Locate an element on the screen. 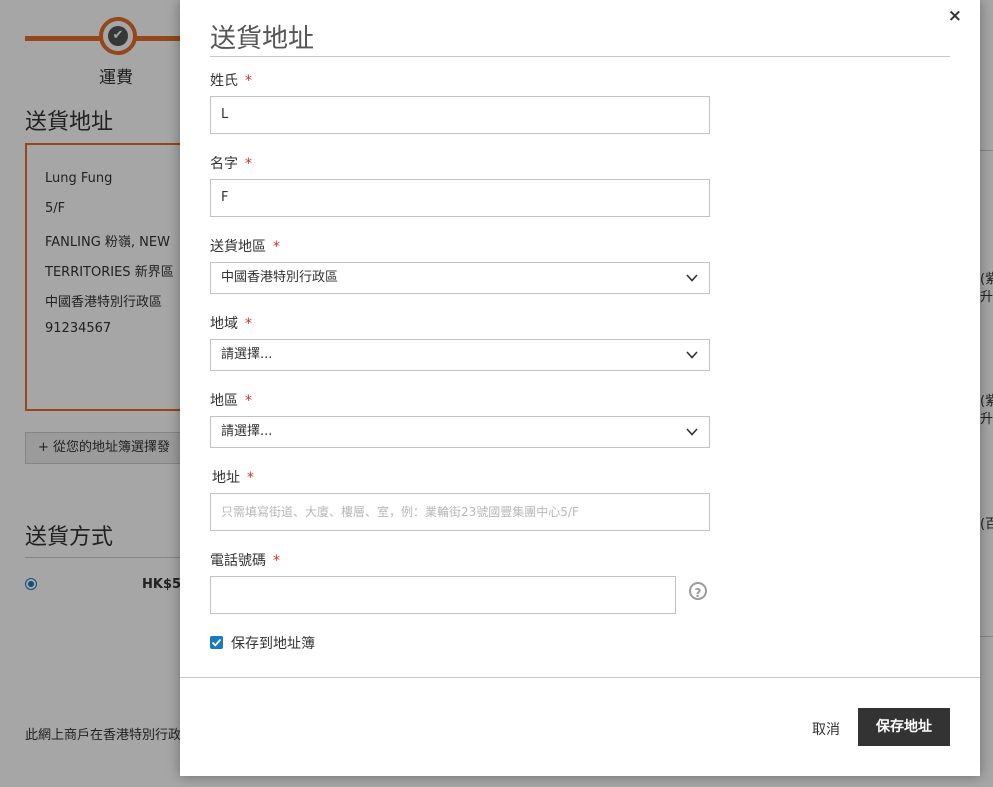 The image size is (993, 787). cancel-button: 取消 is located at coordinates (826, 729).